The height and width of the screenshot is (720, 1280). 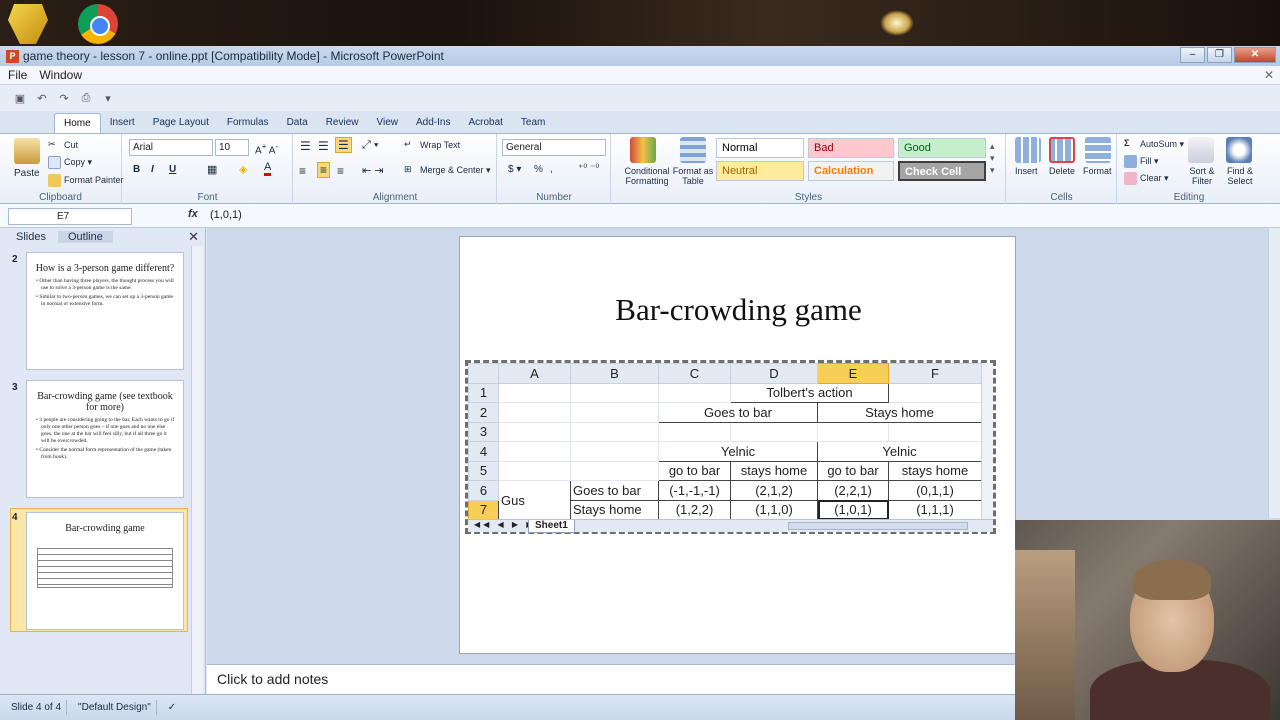 What do you see at coordinates (85, 237) in the screenshot?
I see `tab-outline: Outline` at bounding box center [85, 237].